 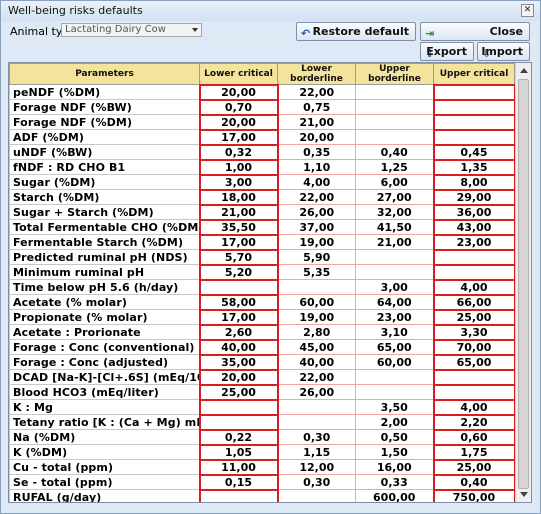 I want to click on threshold-cell: 0,35, so click(x=316, y=152).